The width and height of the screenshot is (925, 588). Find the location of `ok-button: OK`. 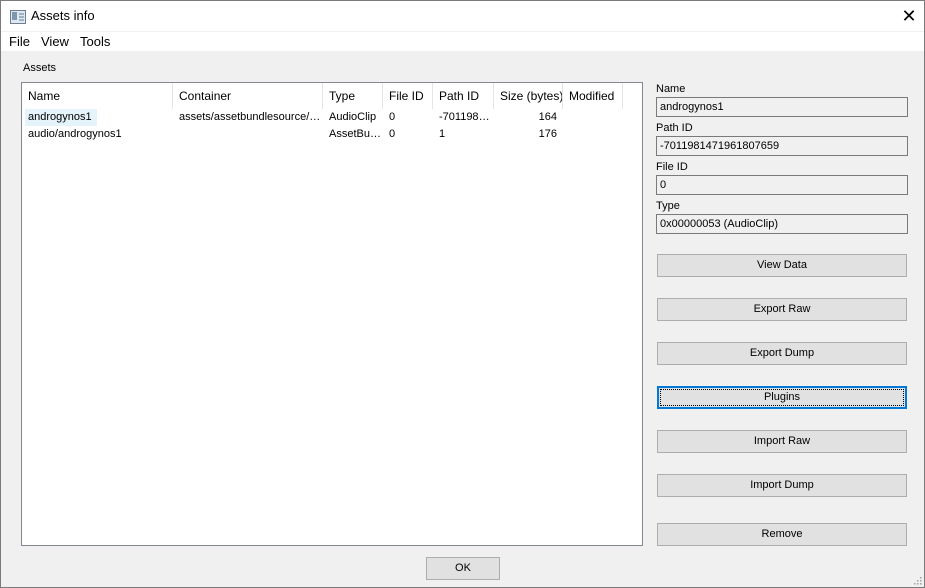

ok-button: OK is located at coordinates (463, 568).